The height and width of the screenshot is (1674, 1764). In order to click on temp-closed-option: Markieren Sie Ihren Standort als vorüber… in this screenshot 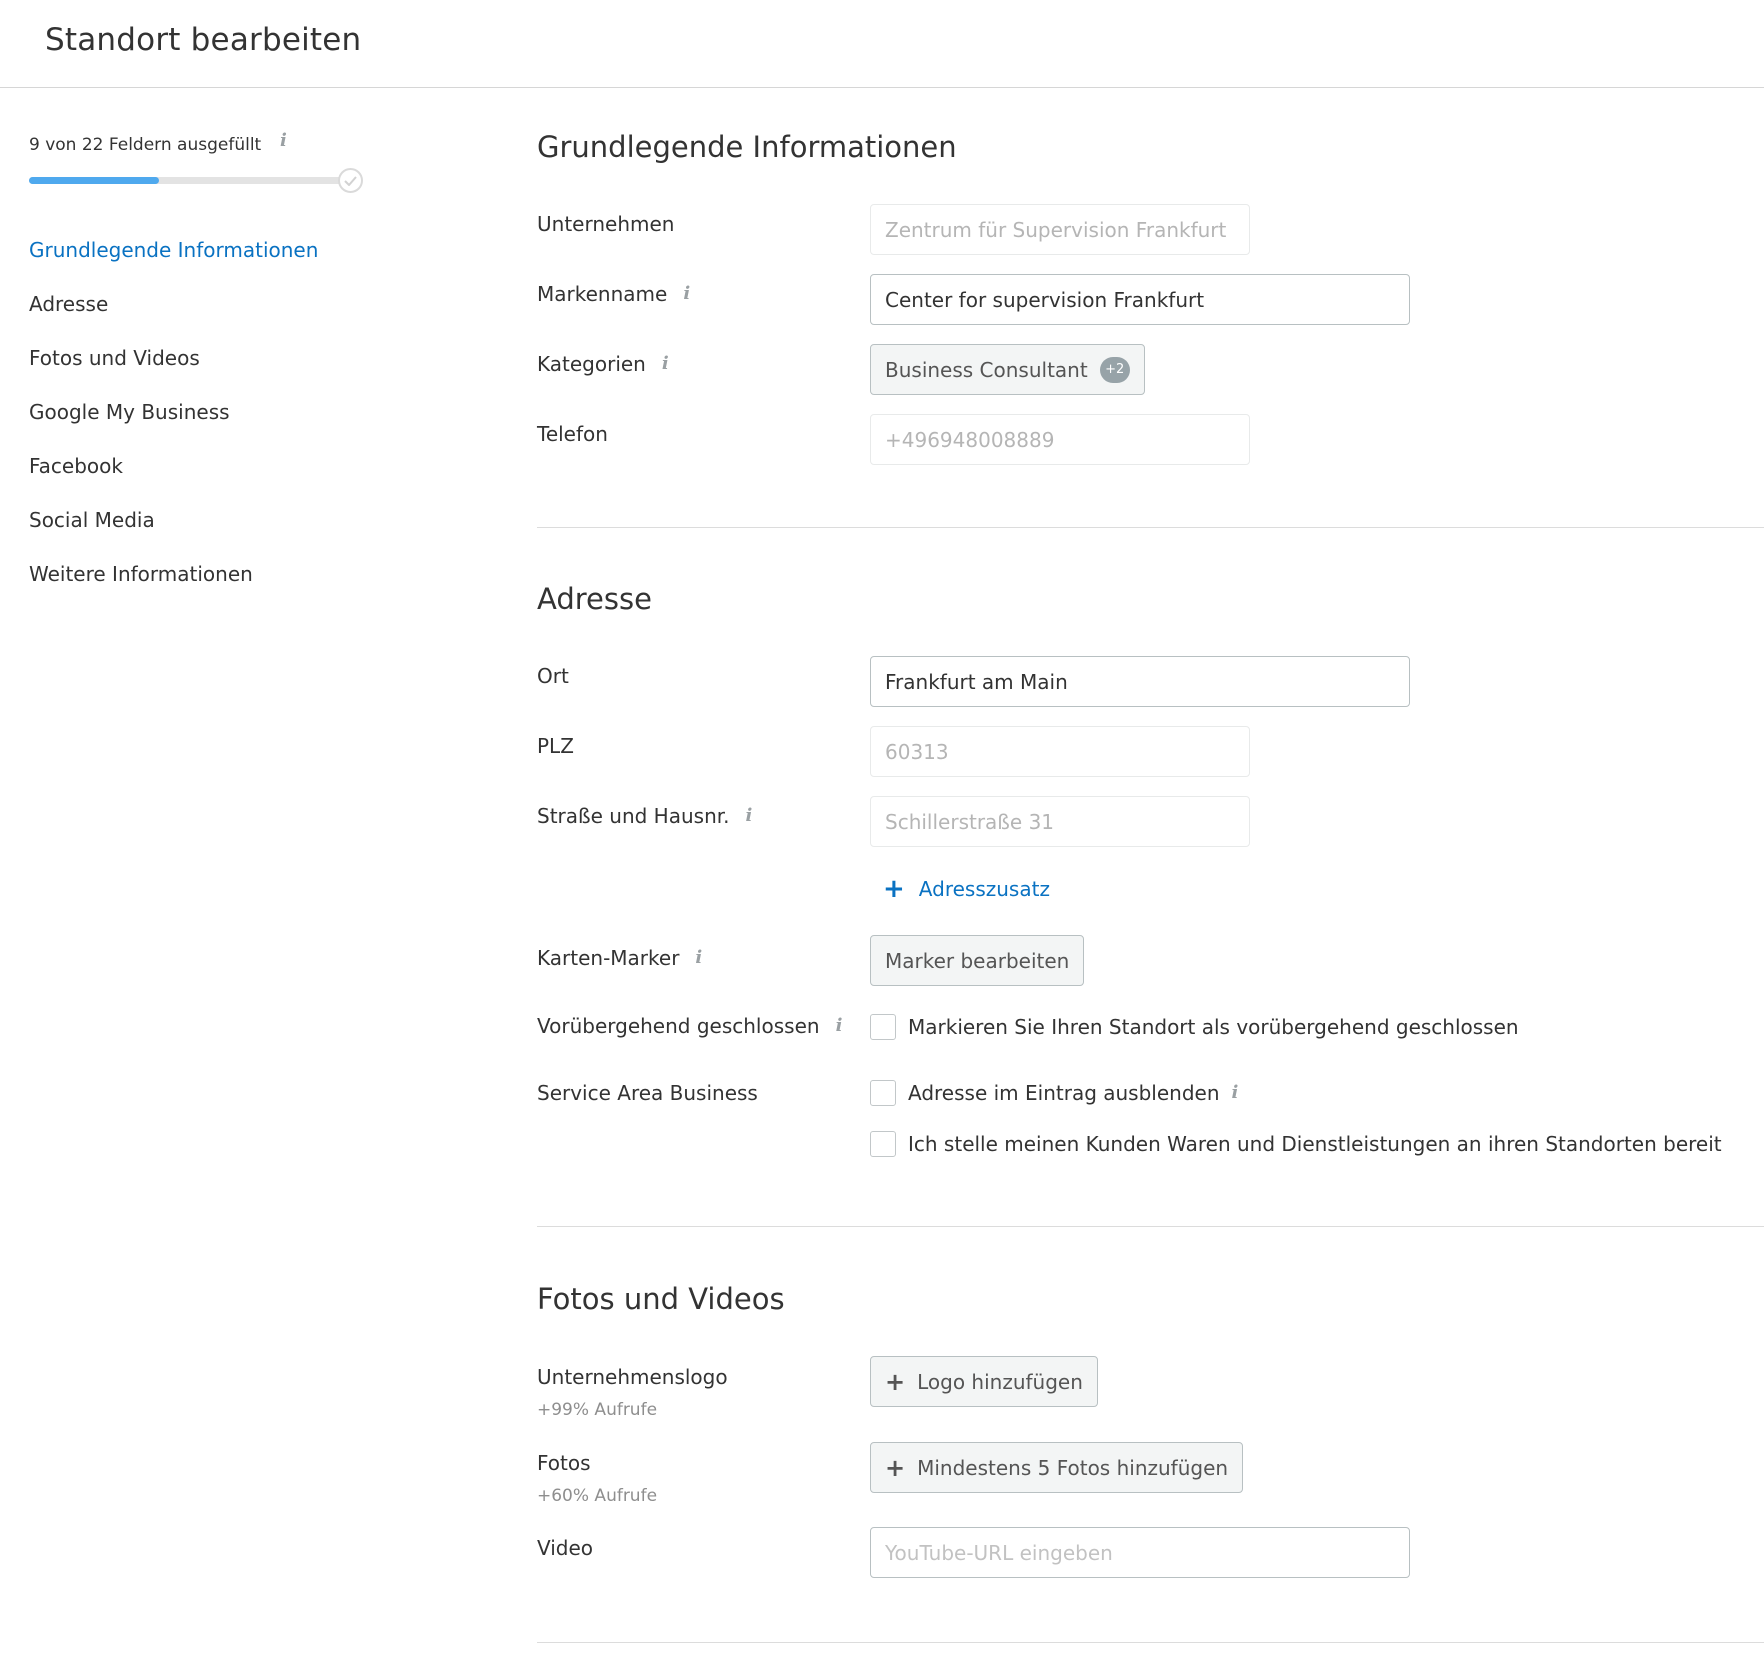, I will do `click(1194, 1027)`.